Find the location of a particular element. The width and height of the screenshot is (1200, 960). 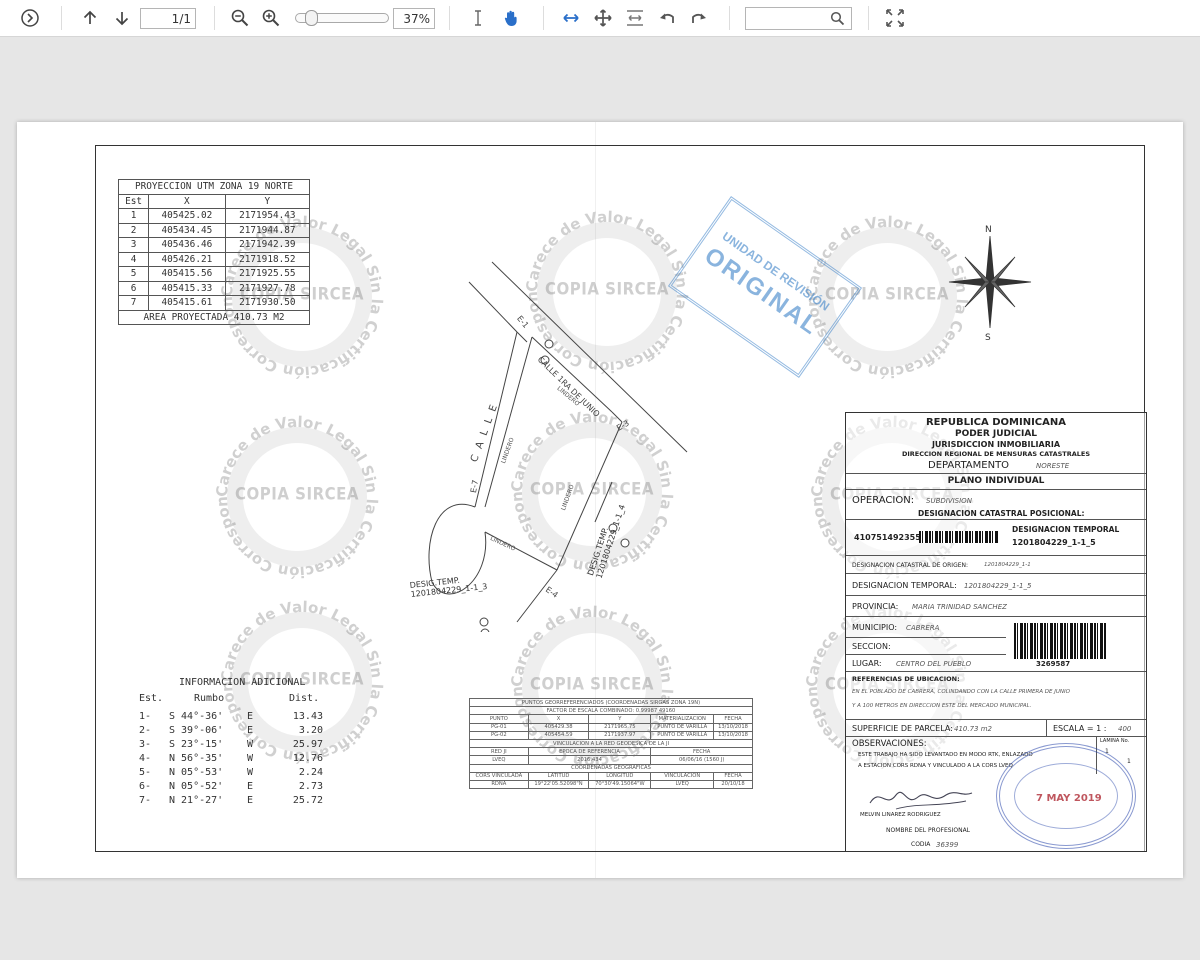

page-current: 1 is located at coordinates (167, 19).